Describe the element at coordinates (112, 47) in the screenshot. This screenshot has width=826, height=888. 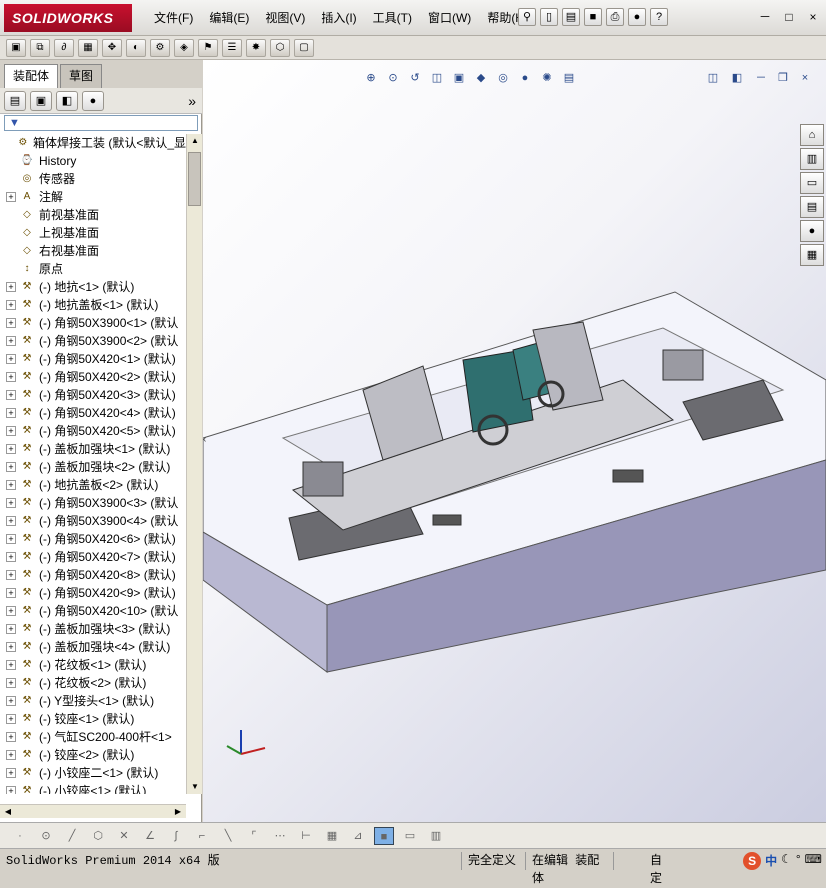
I see `move-component-icon: ✥` at that location.